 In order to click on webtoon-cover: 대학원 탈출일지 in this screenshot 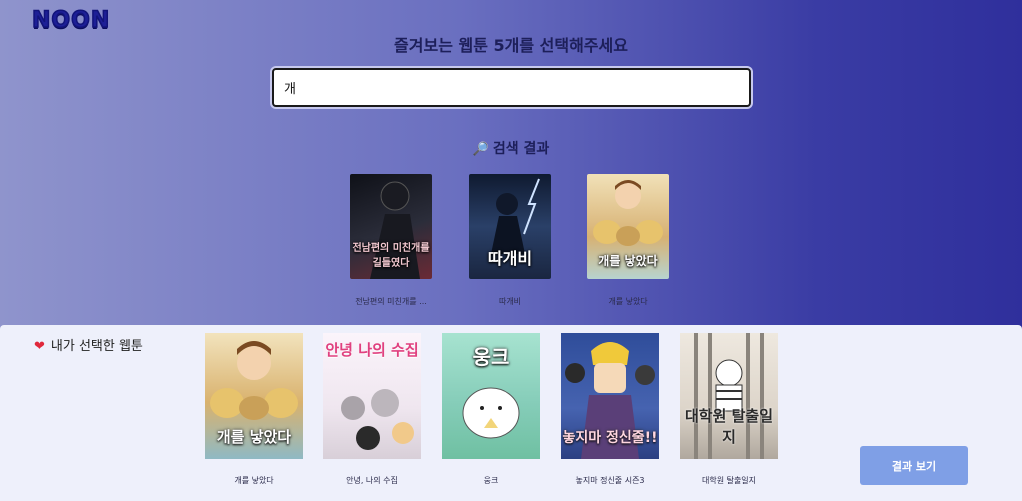, I will do `click(729, 396)`.